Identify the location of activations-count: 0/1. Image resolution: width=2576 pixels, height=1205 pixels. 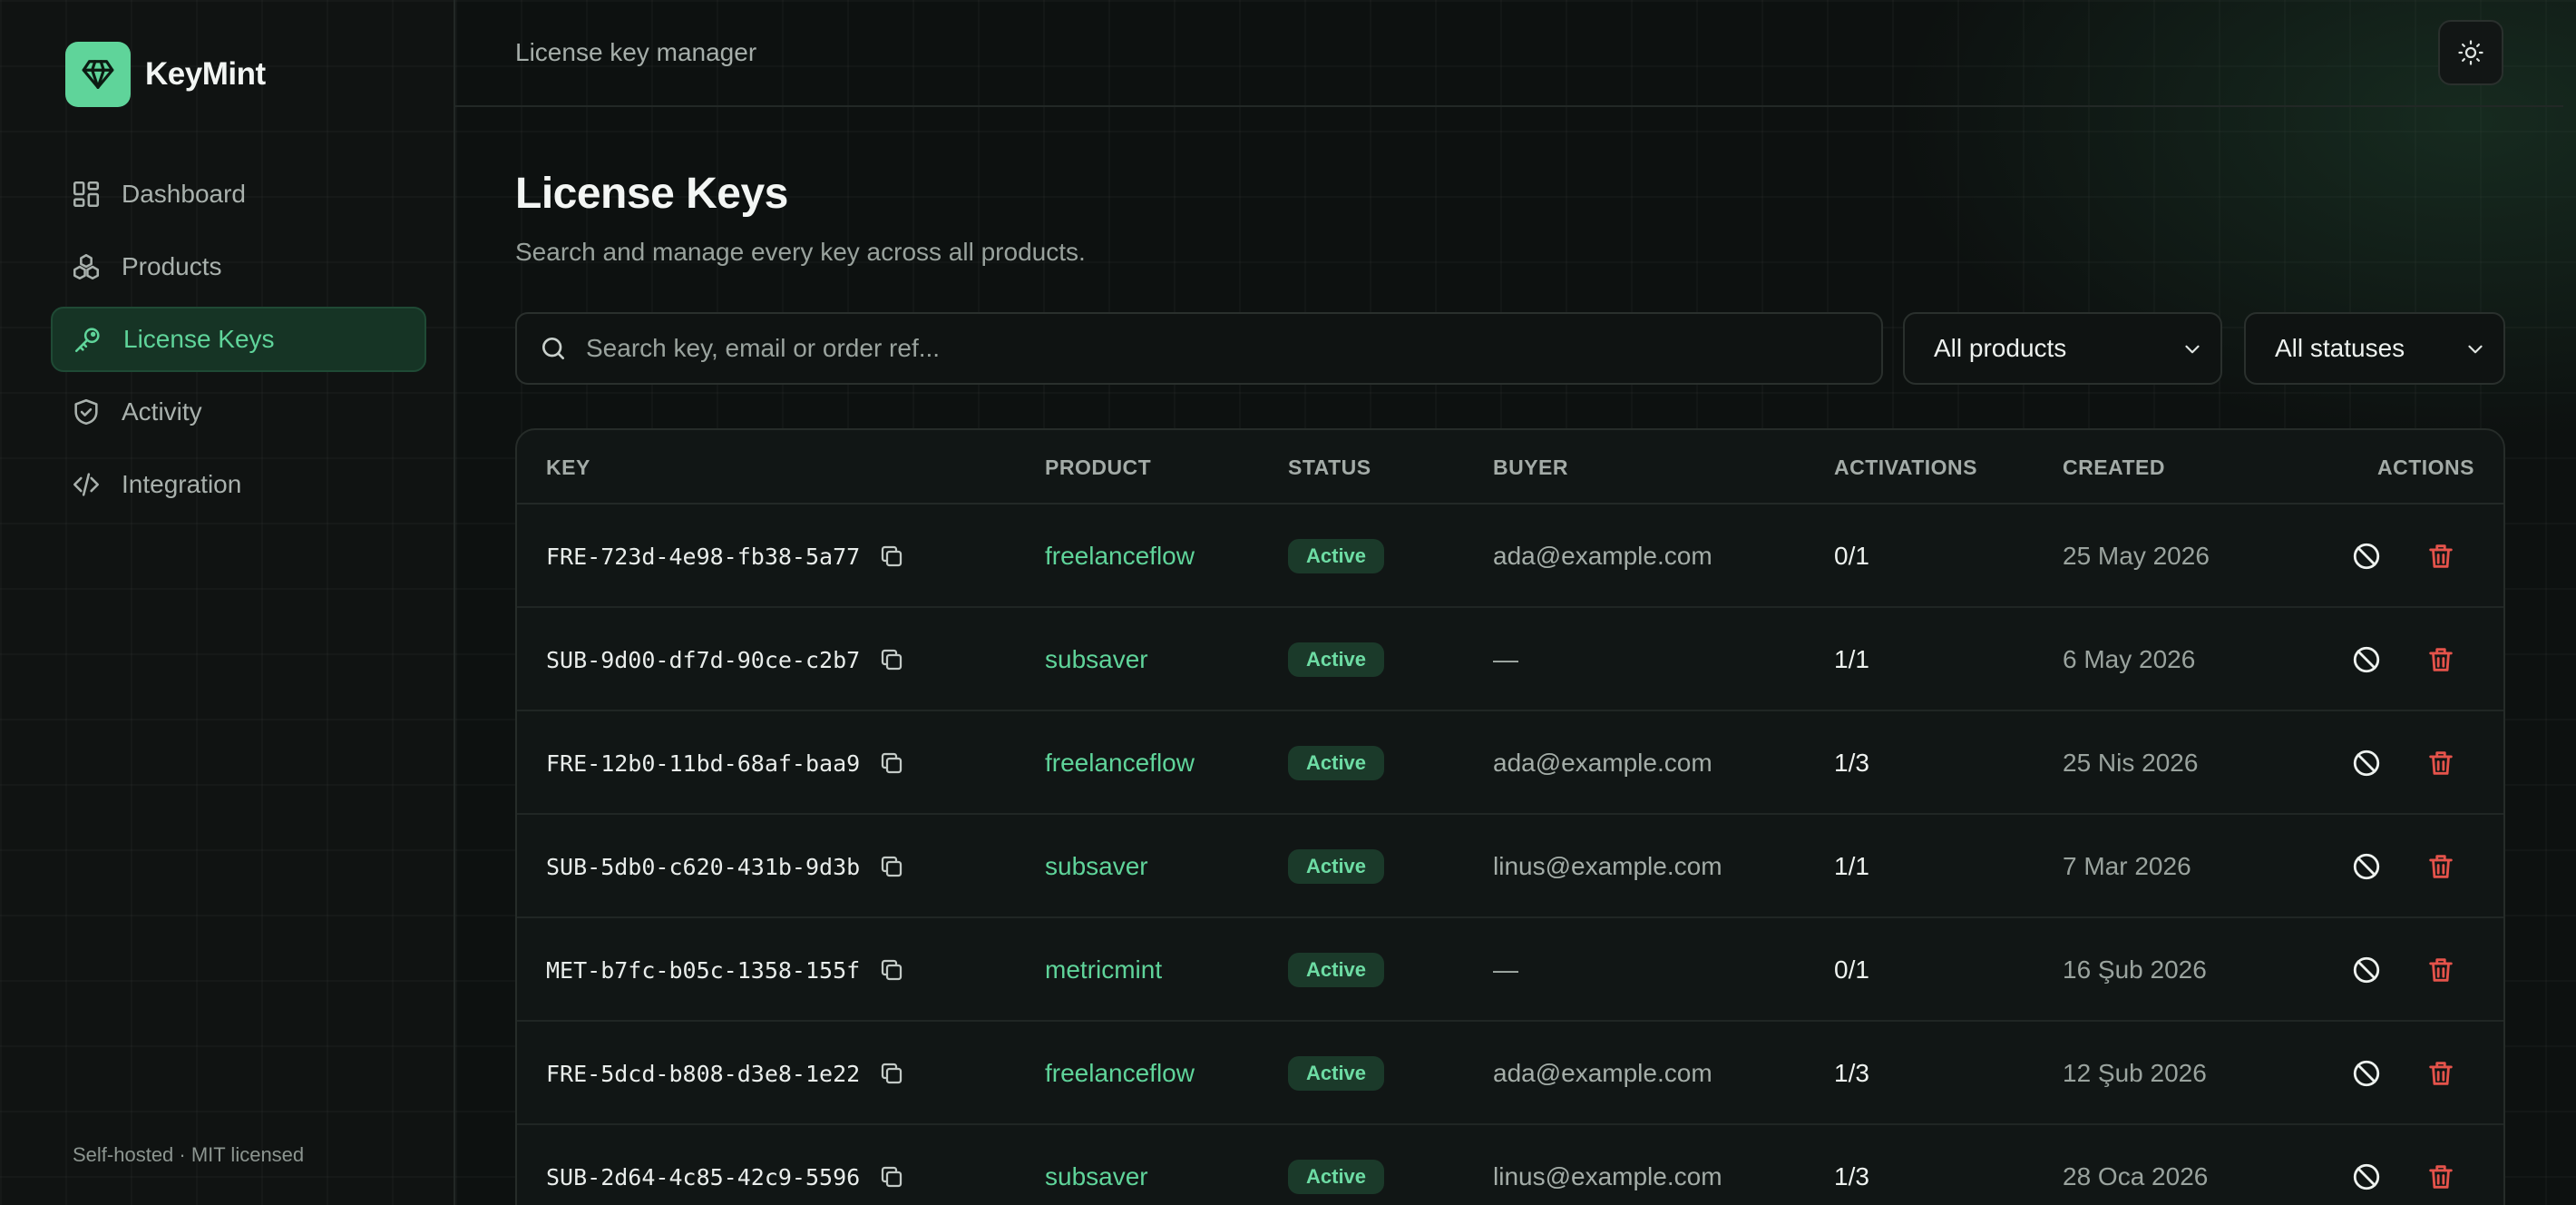
(1851, 556).